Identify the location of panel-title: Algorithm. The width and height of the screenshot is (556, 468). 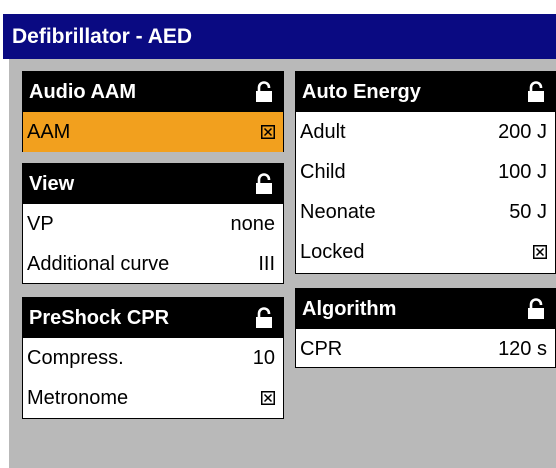
(349, 308).